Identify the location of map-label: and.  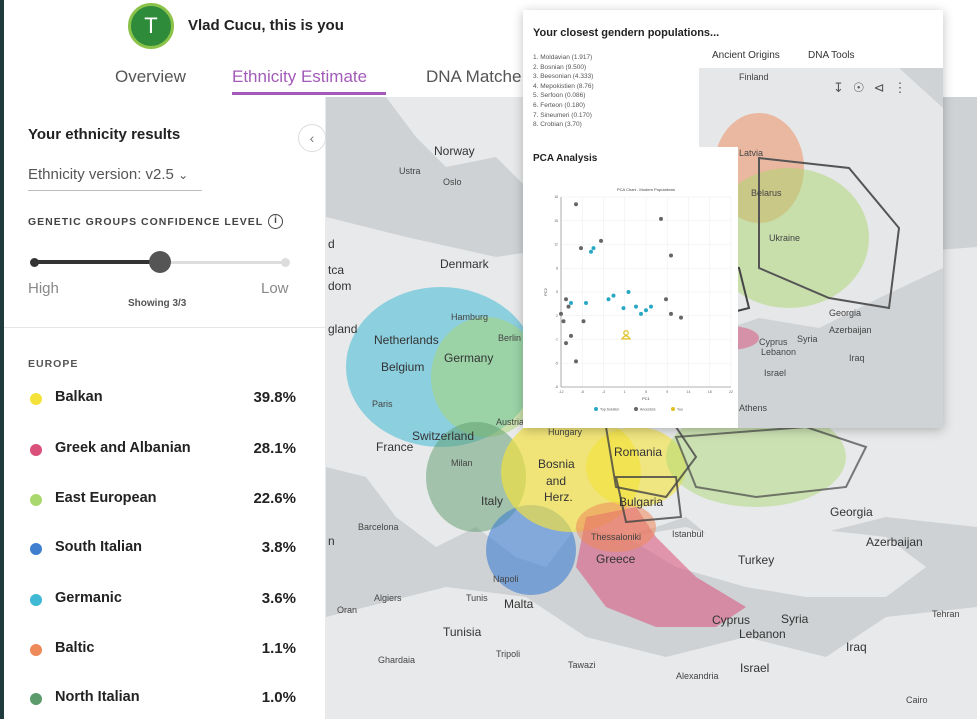
(556, 481).